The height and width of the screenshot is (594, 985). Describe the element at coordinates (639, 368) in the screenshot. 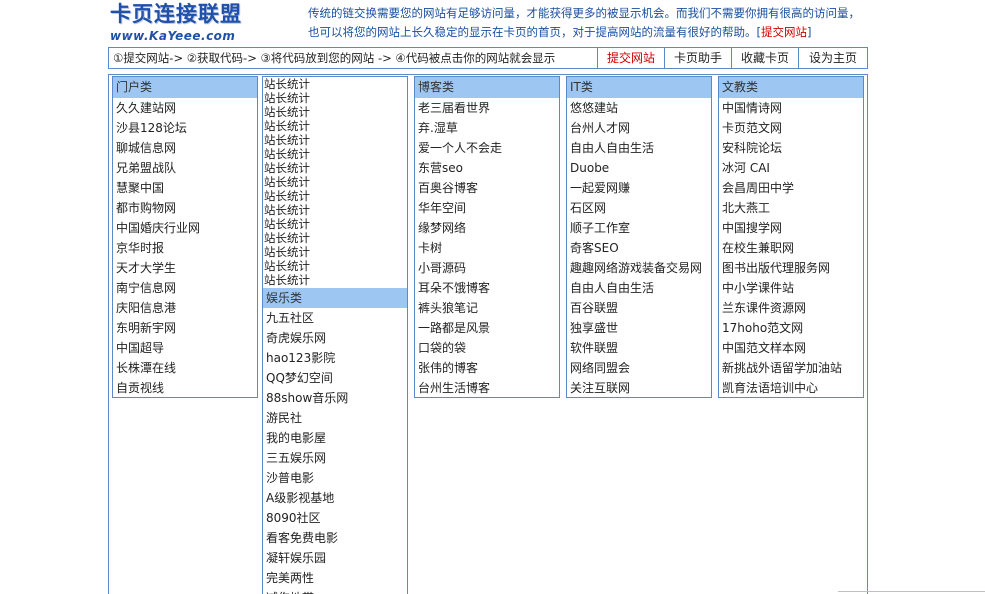

I see `site-link: 网络同盟会` at that location.